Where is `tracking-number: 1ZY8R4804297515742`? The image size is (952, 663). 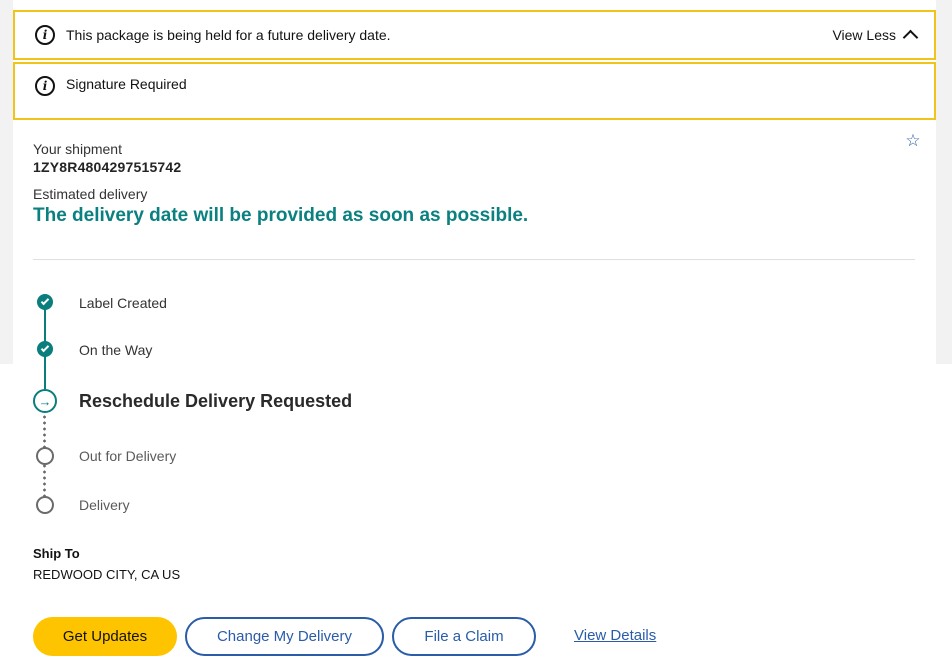 tracking-number: 1ZY8R4804297515742 is located at coordinates (107, 167).